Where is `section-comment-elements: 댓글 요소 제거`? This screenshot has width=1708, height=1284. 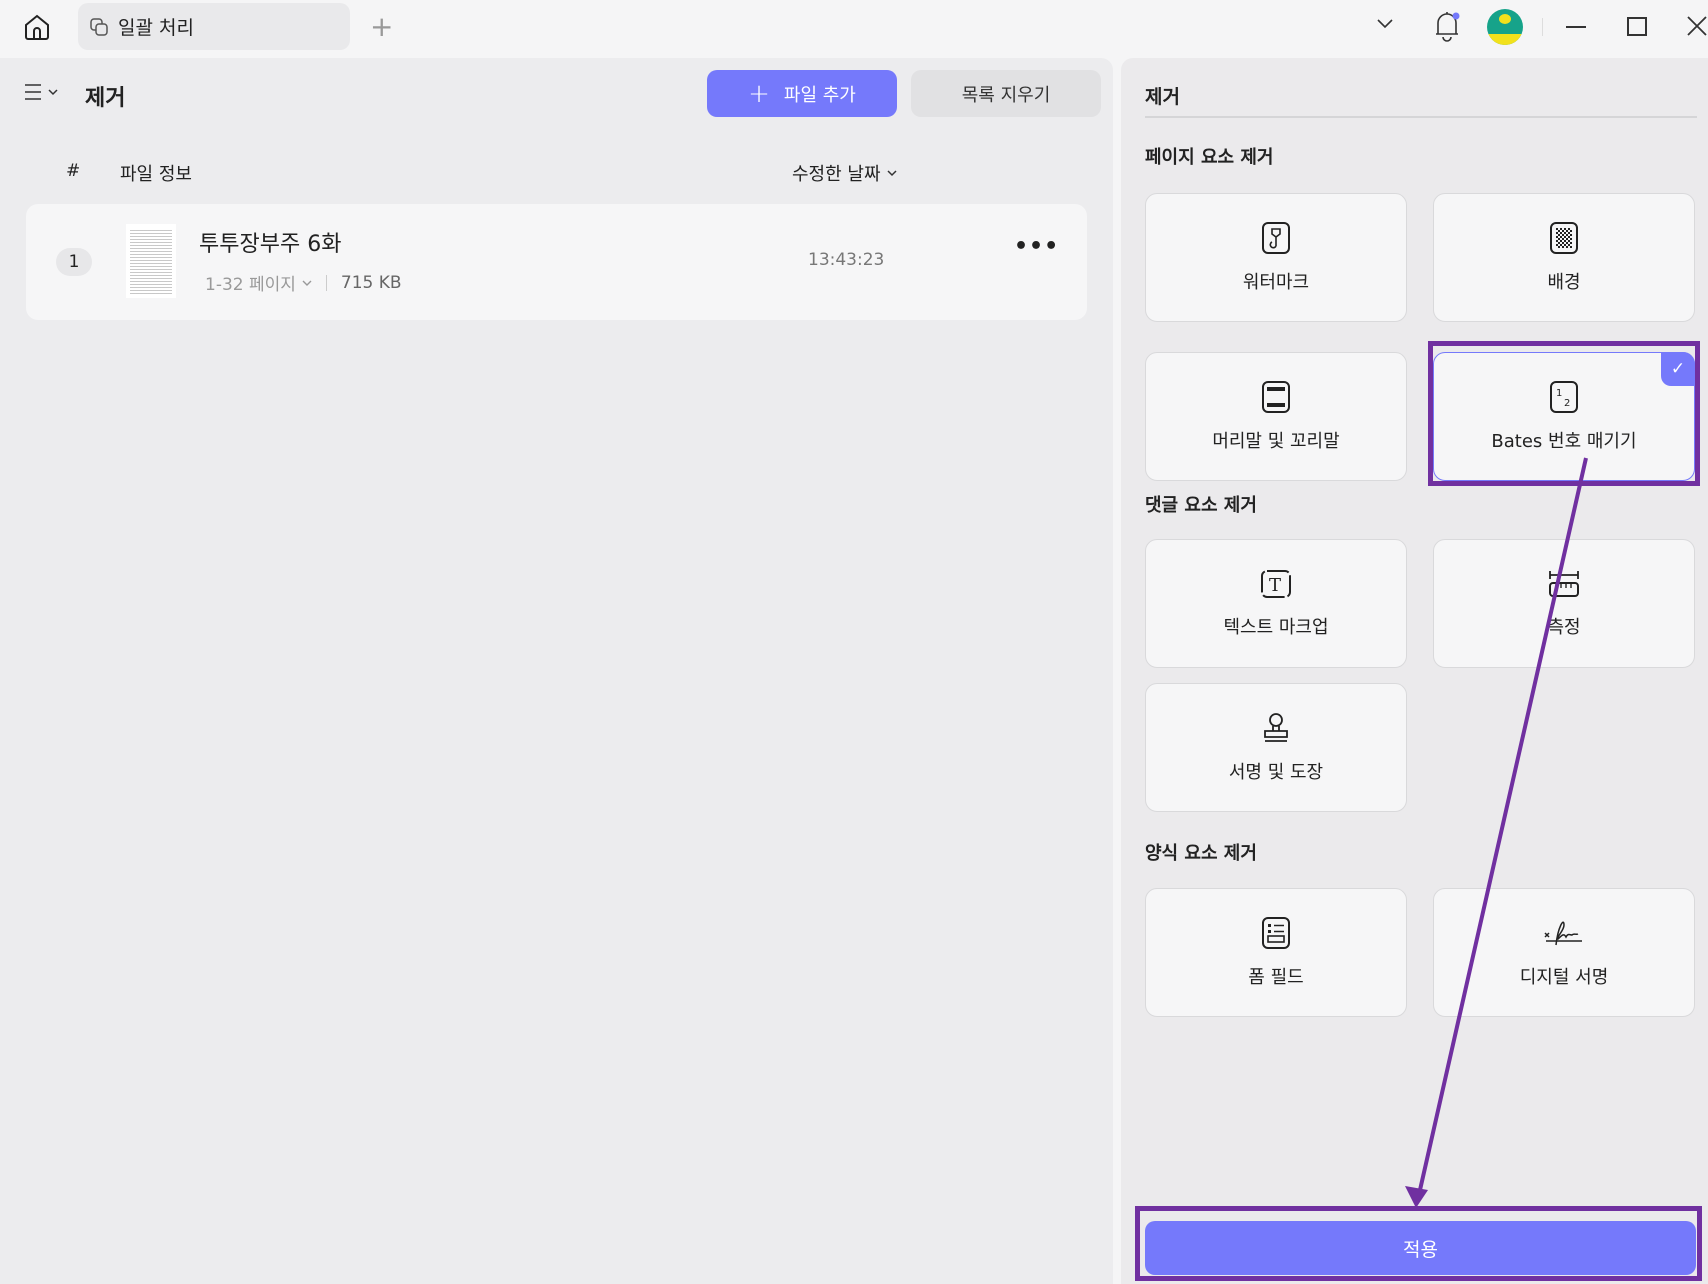 section-comment-elements: 댓글 요소 제거 is located at coordinates (1201, 505).